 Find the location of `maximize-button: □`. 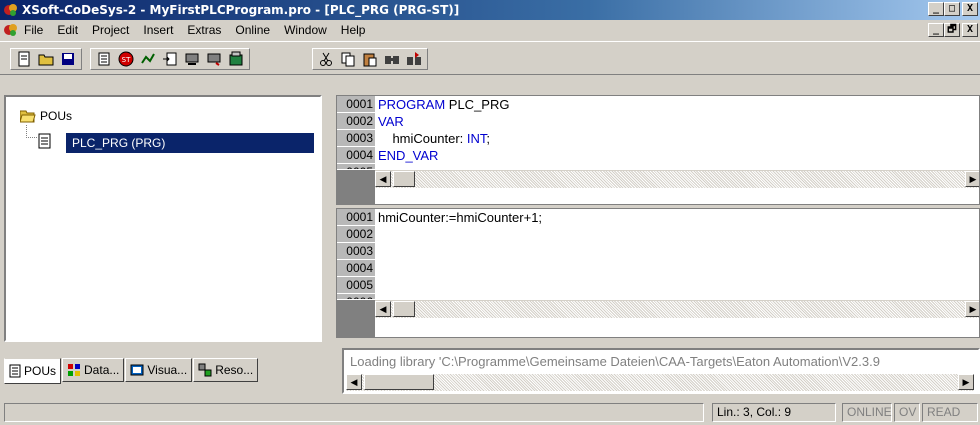

maximize-button: □ is located at coordinates (952, 9).